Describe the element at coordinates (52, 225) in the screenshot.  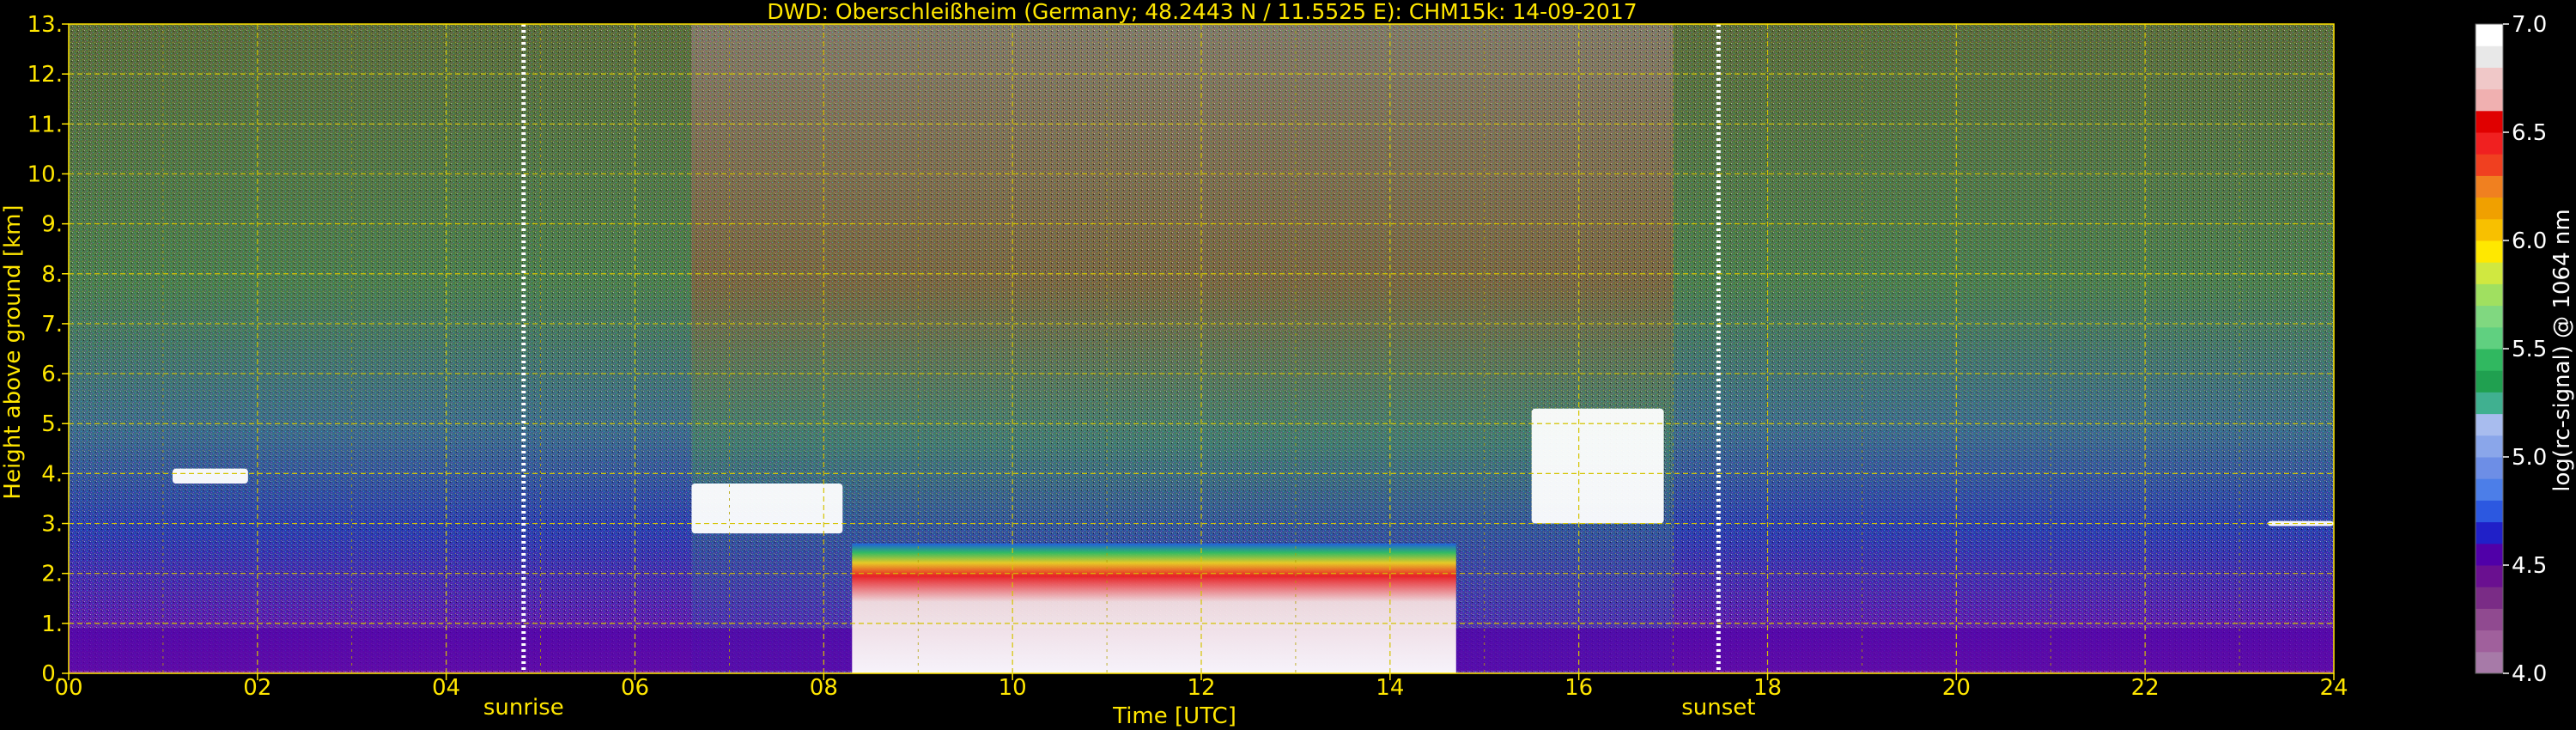
I see `y-tick-label-9: 9.` at that location.